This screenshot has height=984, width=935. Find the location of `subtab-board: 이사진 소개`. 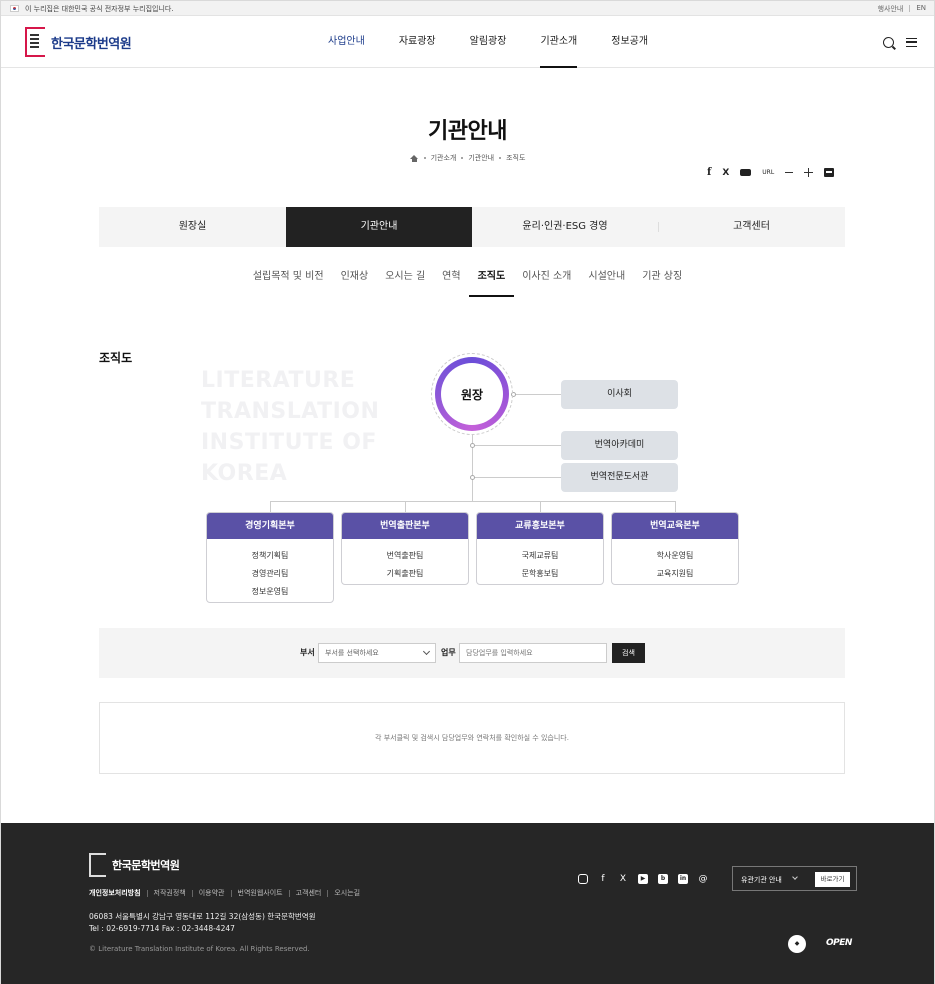

subtab-board: 이사진 소개 is located at coordinates (547, 280).